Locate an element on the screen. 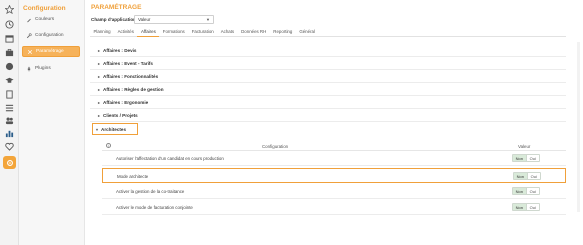 Image resolution: width=583 pixels, height=245 pixels. nav-title: Configuration is located at coordinates (44, 8).